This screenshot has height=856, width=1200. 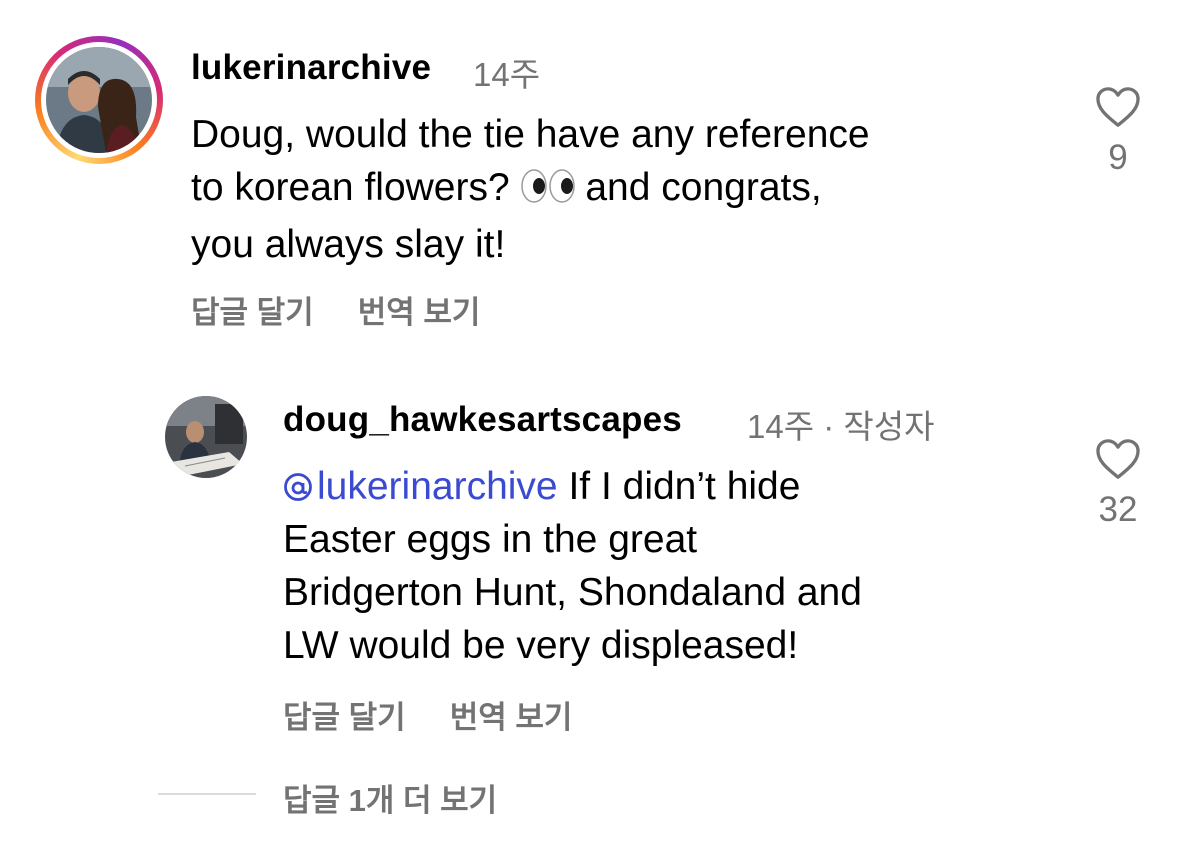 What do you see at coordinates (1118, 132) in the screenshot?
I see `like-control: 9` at bounding box center [1118, 132].